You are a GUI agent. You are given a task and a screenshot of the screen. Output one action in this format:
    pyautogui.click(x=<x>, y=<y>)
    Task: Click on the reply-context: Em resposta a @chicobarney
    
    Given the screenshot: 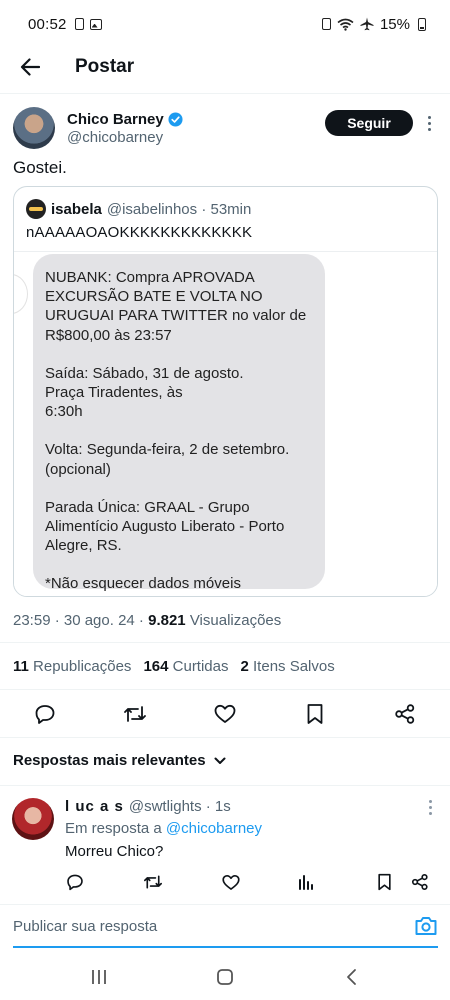 What is the action you would take?
    pyautogui.click(x=163, y=828)
    